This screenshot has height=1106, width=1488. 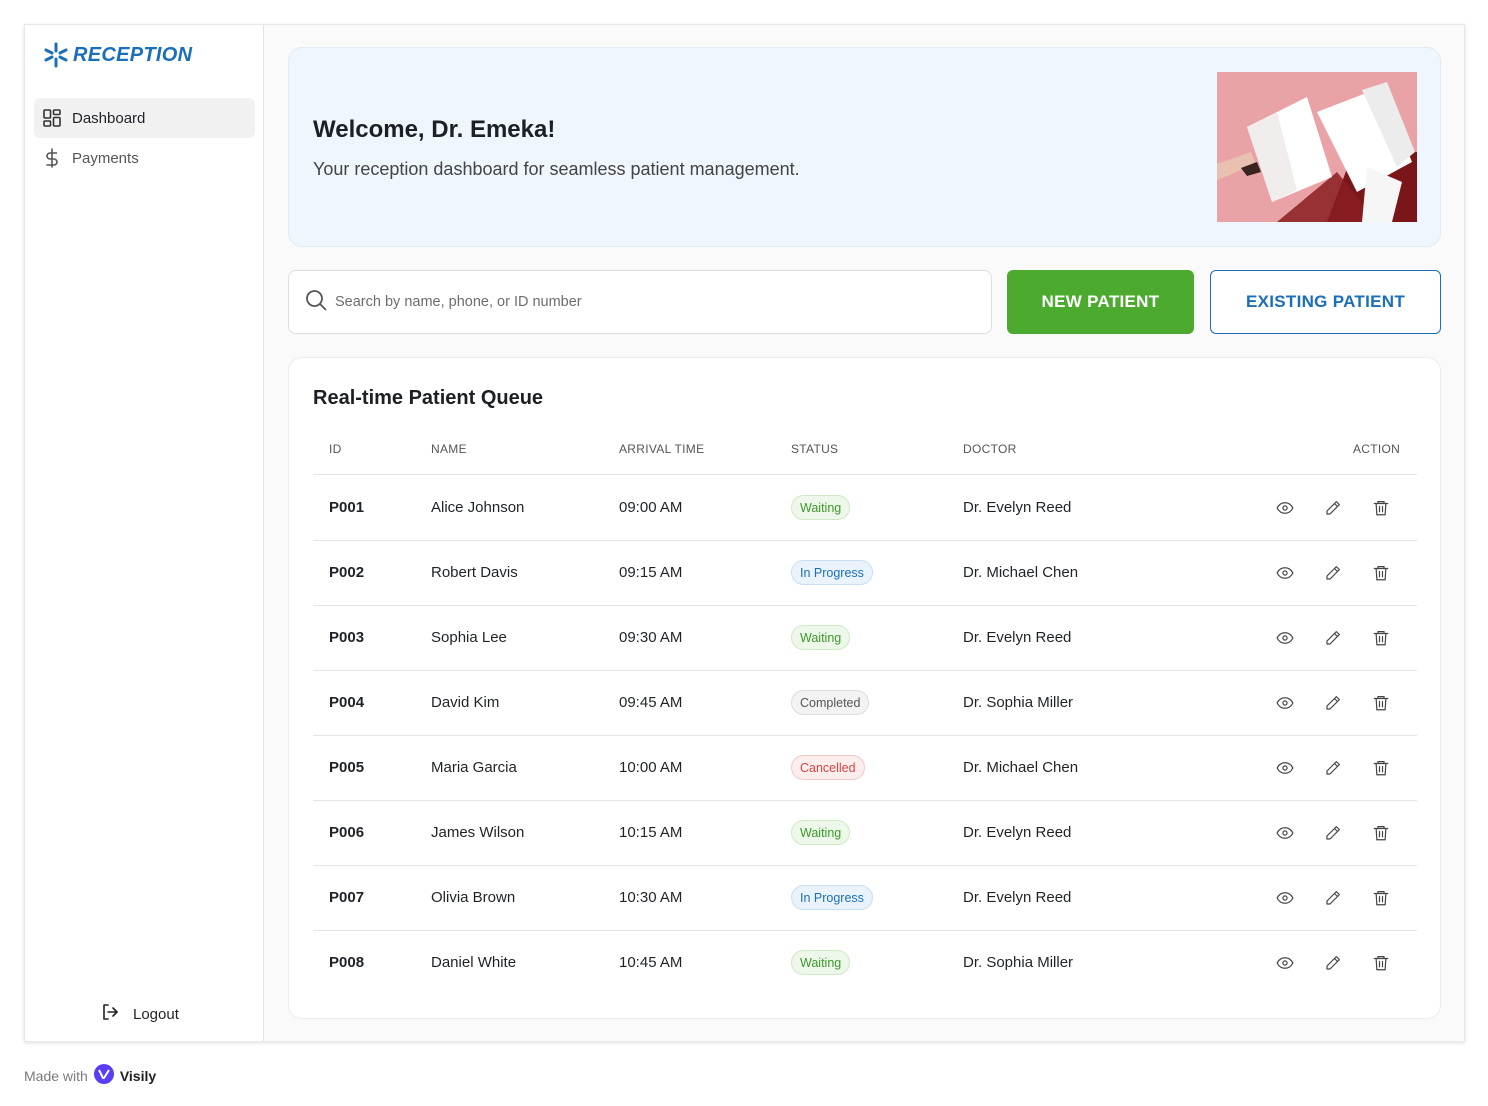 I want to click on sidebar-item-dashboard: Dashboard, so click(x=144, y=118).